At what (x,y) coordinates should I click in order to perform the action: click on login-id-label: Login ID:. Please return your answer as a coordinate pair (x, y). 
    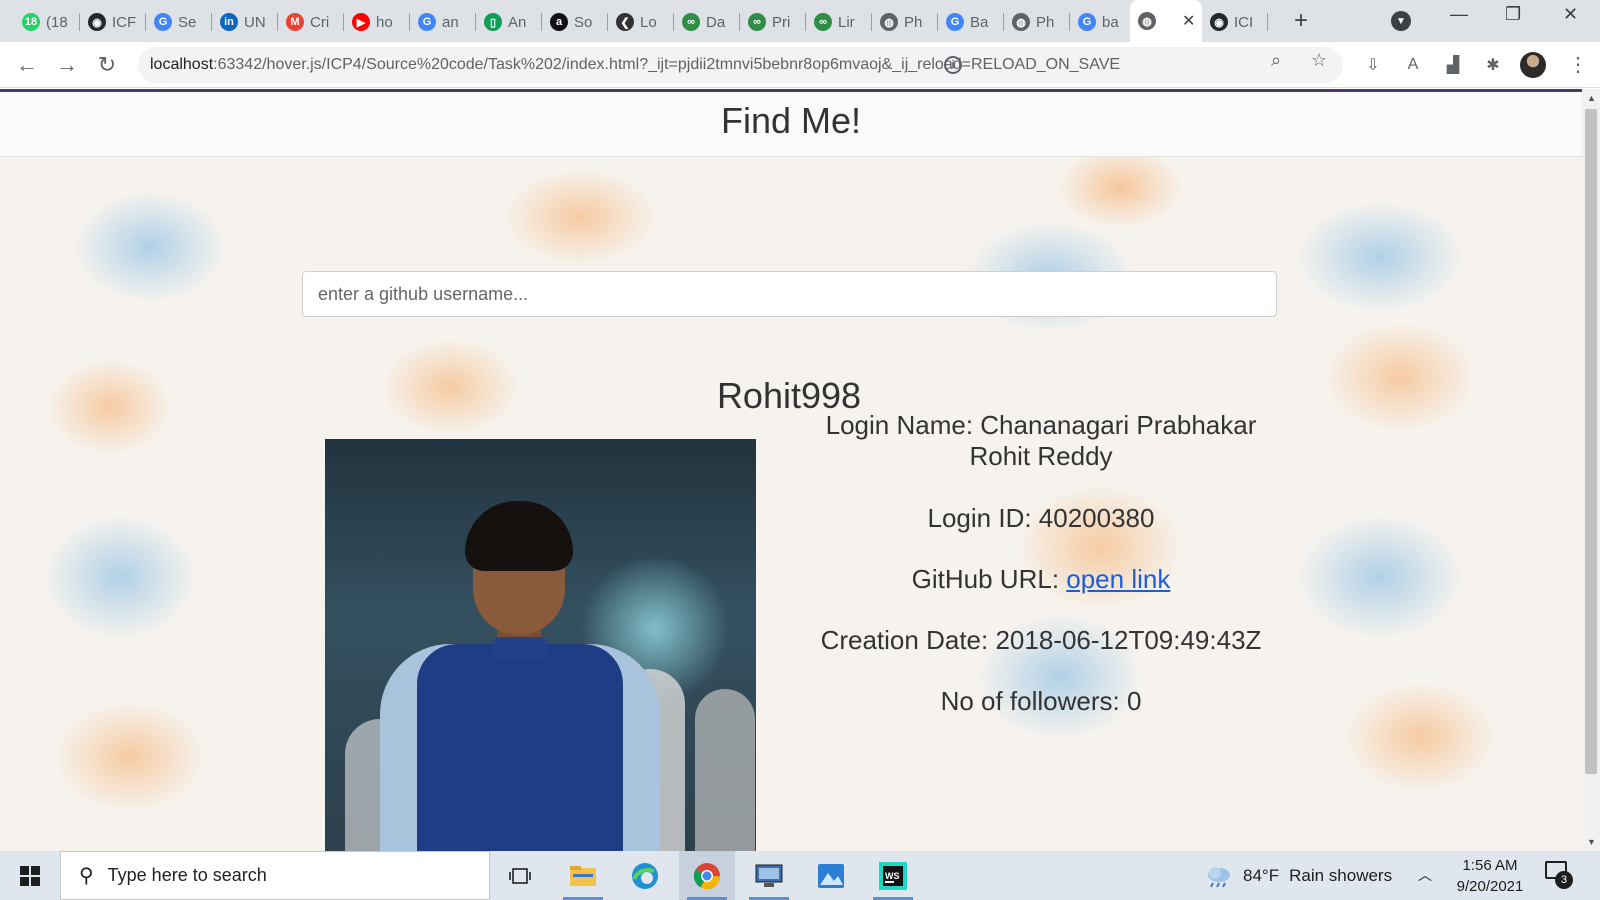
    Looking at the image, I should click on (983, 518).